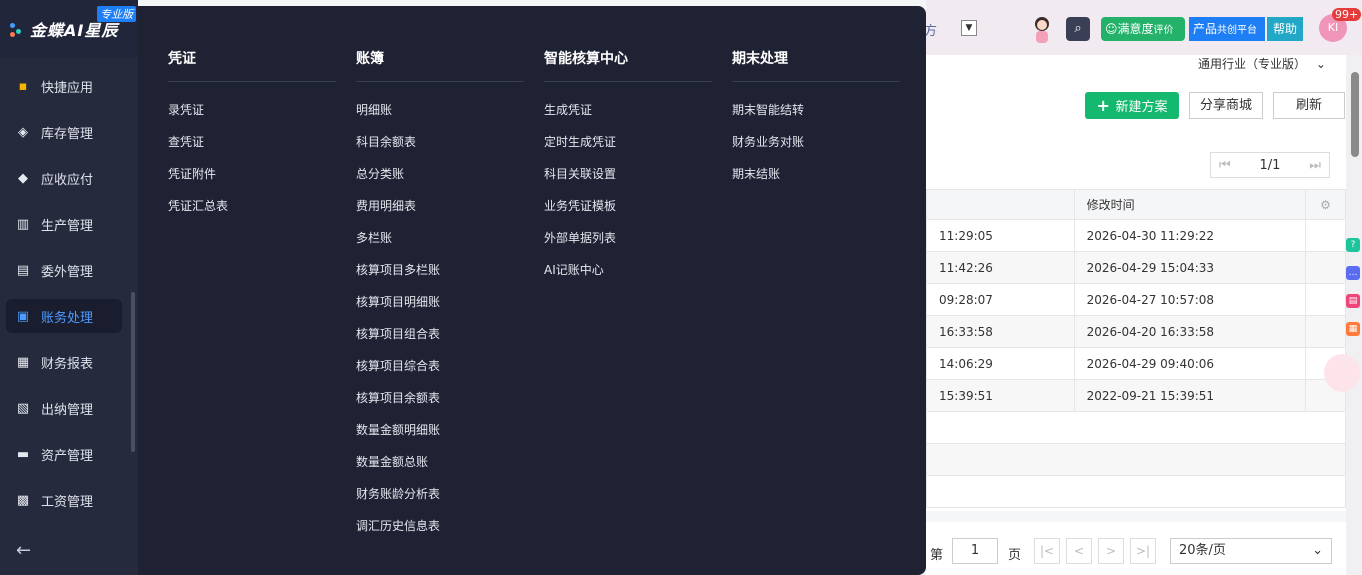 The image size is (1362, 575). What do you see at coordinates (816, 142) in the screenshot?
I see `menu-item: 财务业务对账` at bounding box center [816, 142].